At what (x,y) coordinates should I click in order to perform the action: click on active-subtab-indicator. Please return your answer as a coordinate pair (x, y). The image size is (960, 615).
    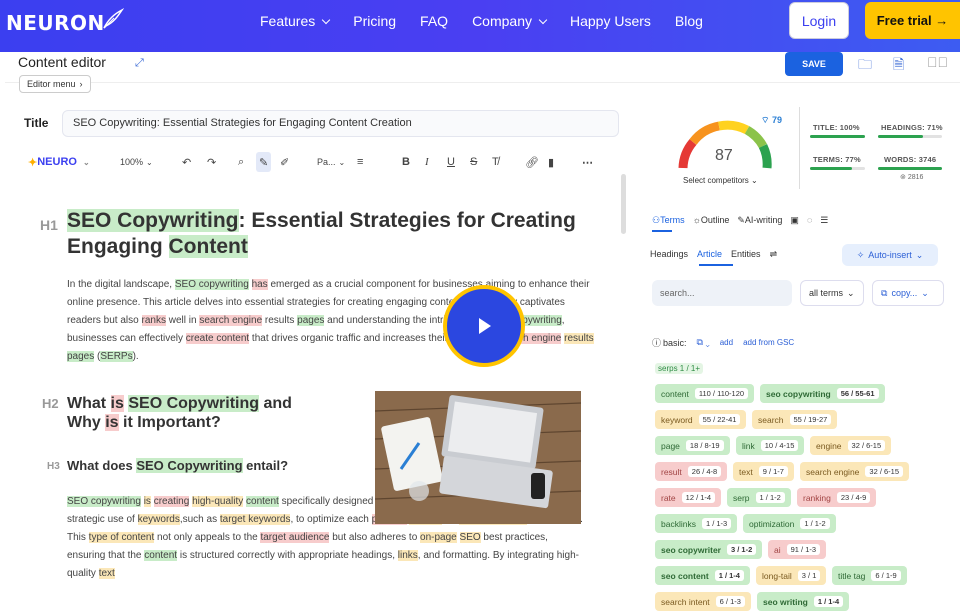
    Looking at the image, I should click on (716, 265).